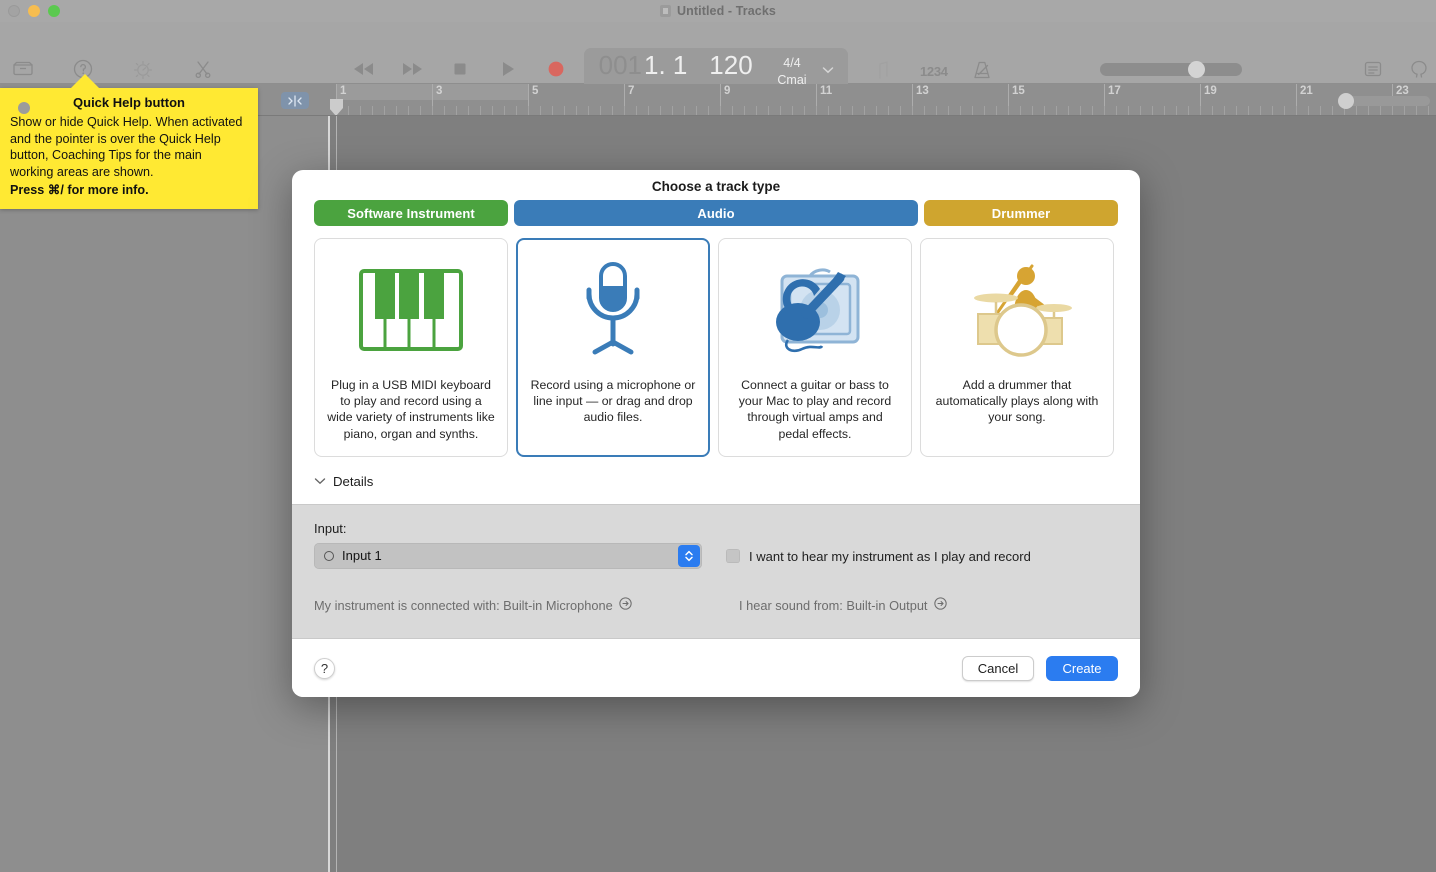  I want to click on count-in-icon: 1234, so click(934, 71).